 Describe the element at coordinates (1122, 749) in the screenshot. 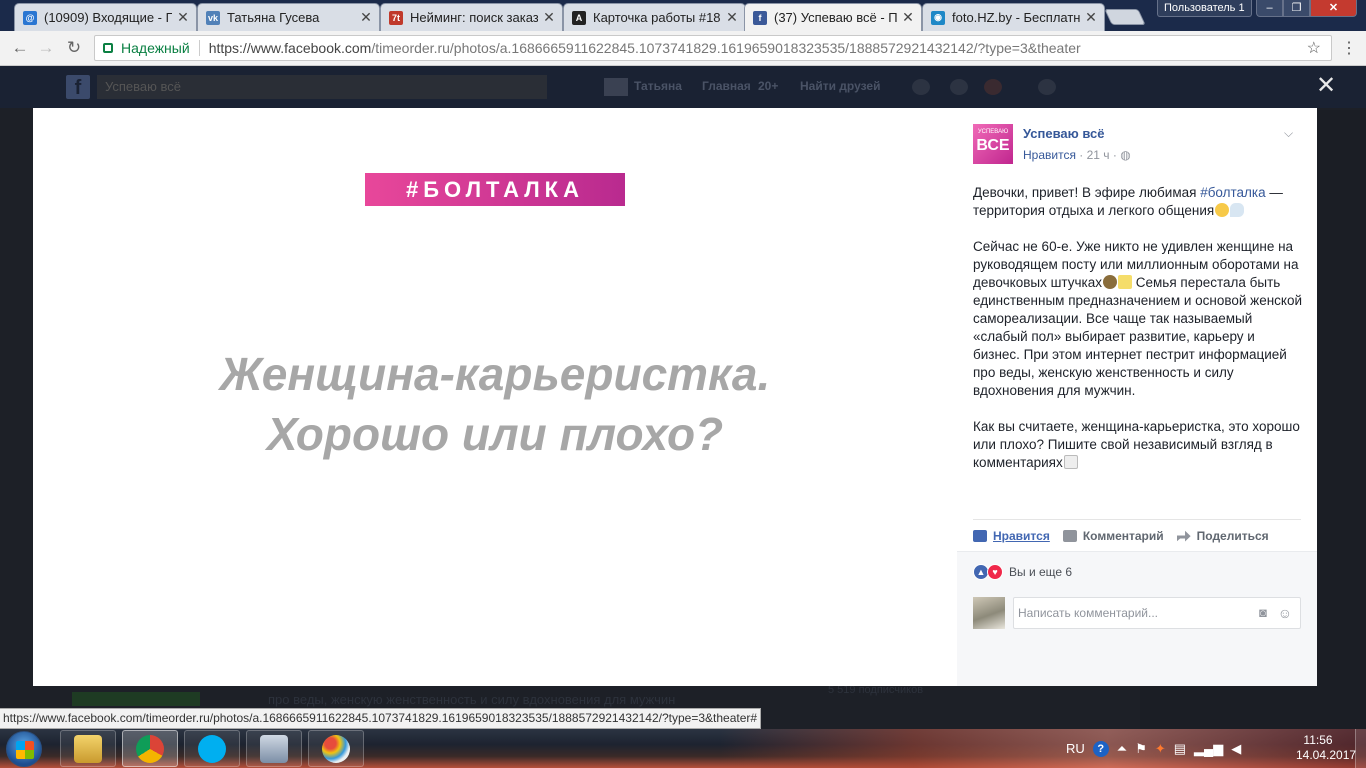

I see `chevron-up-icon: ⏶` at that location.